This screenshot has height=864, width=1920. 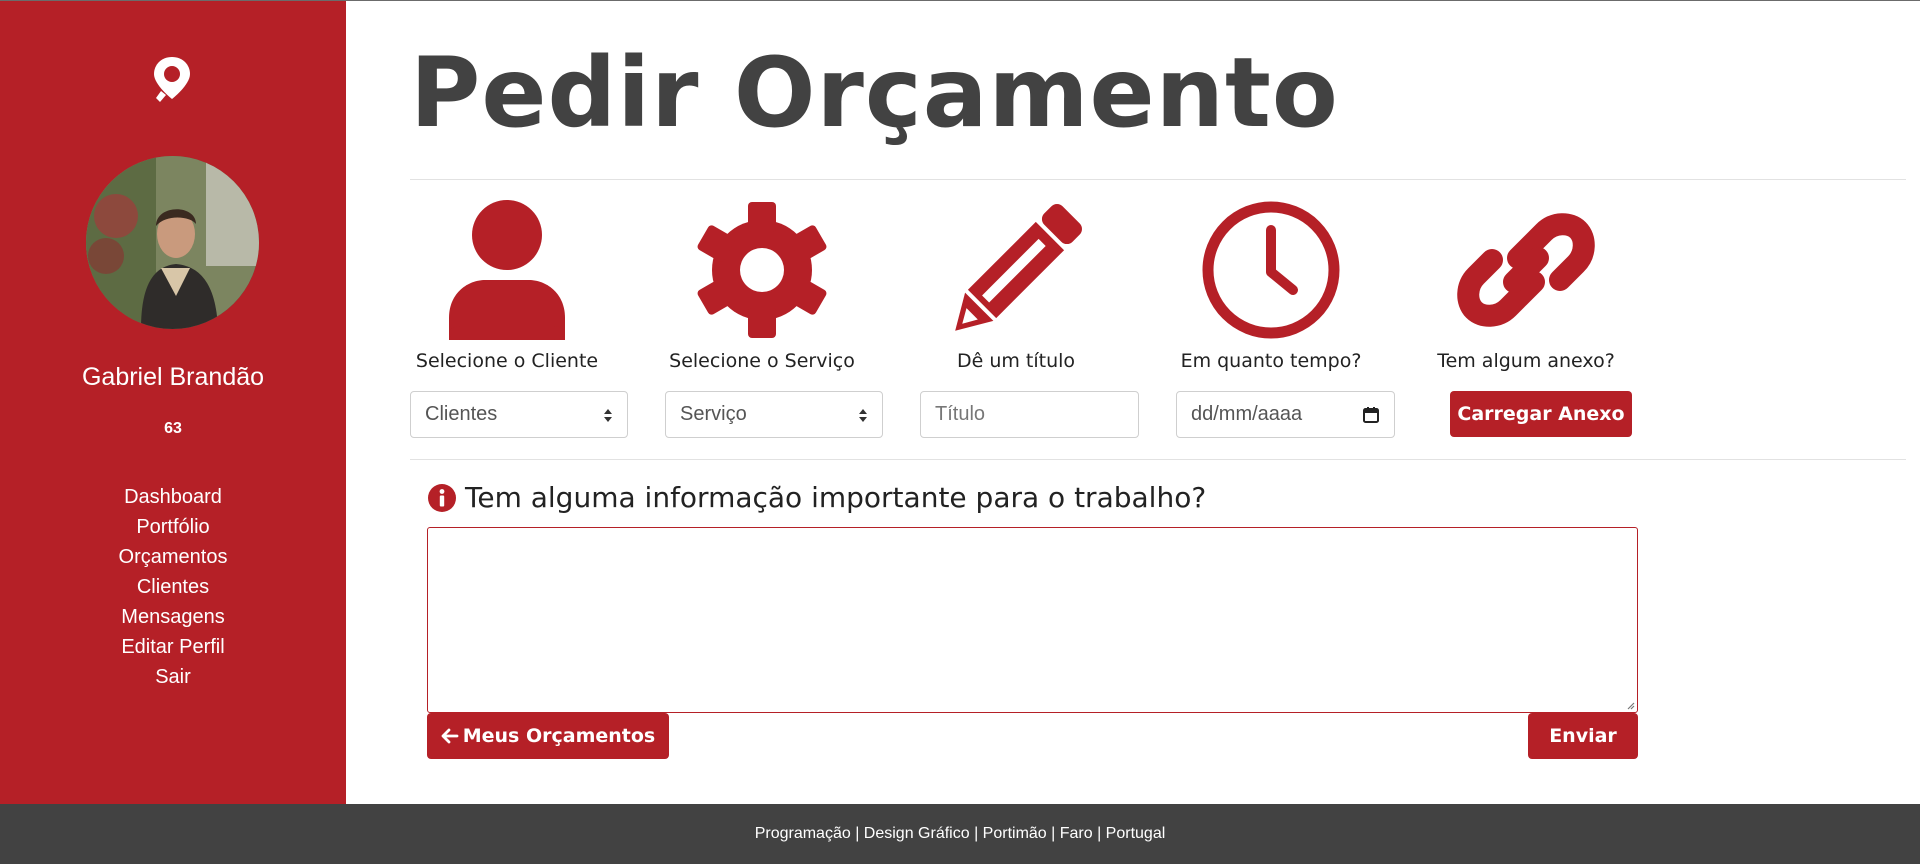 I want to click on info-textarea, so click(x=1032, y=620).